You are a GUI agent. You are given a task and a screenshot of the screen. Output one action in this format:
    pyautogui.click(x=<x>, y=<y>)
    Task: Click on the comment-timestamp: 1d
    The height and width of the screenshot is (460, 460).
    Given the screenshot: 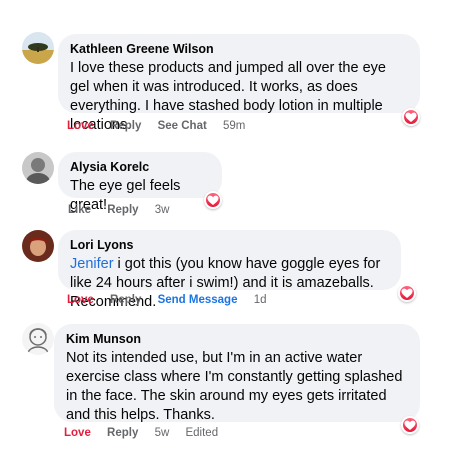 What is the action you would take?
    pyautogui.click(x=260, y=300)
    